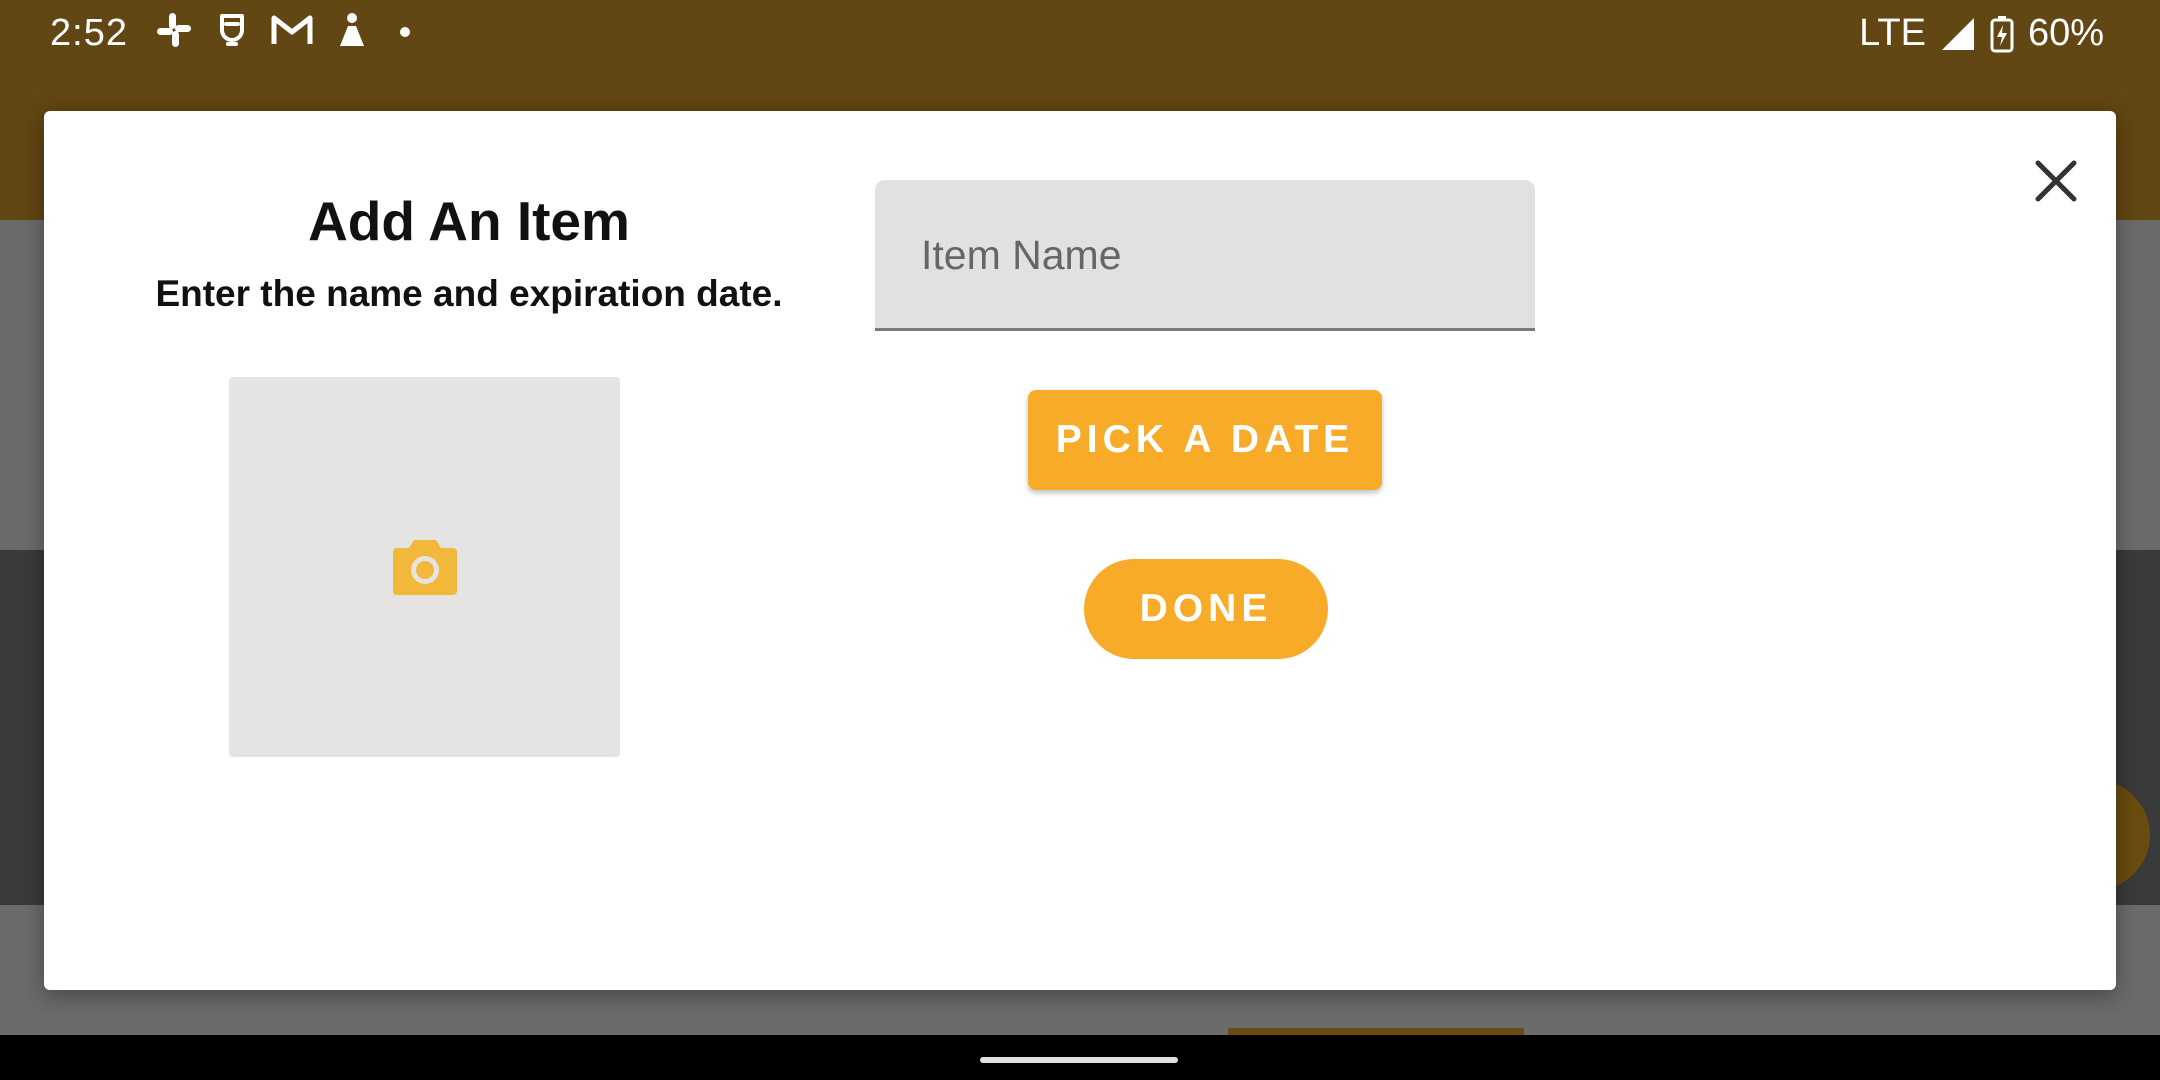  Describe the element at coordinates (1981, 33) in the screenshot. I see `system-icons: LTE 60%` at that location.